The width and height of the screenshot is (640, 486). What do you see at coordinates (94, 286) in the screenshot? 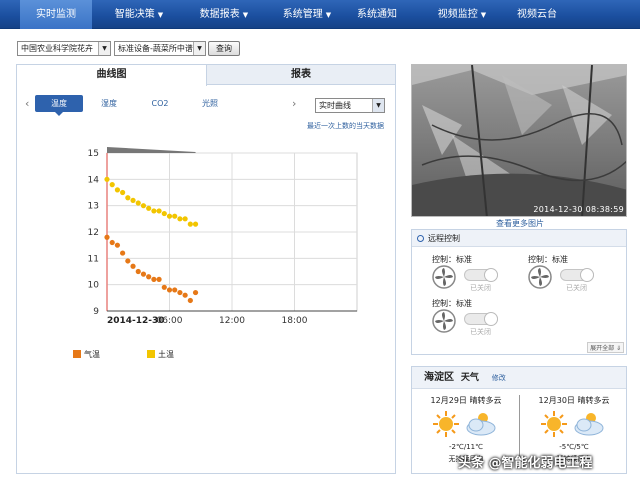
I see `y-tick-label: 10` at bounding box center [94, 286].